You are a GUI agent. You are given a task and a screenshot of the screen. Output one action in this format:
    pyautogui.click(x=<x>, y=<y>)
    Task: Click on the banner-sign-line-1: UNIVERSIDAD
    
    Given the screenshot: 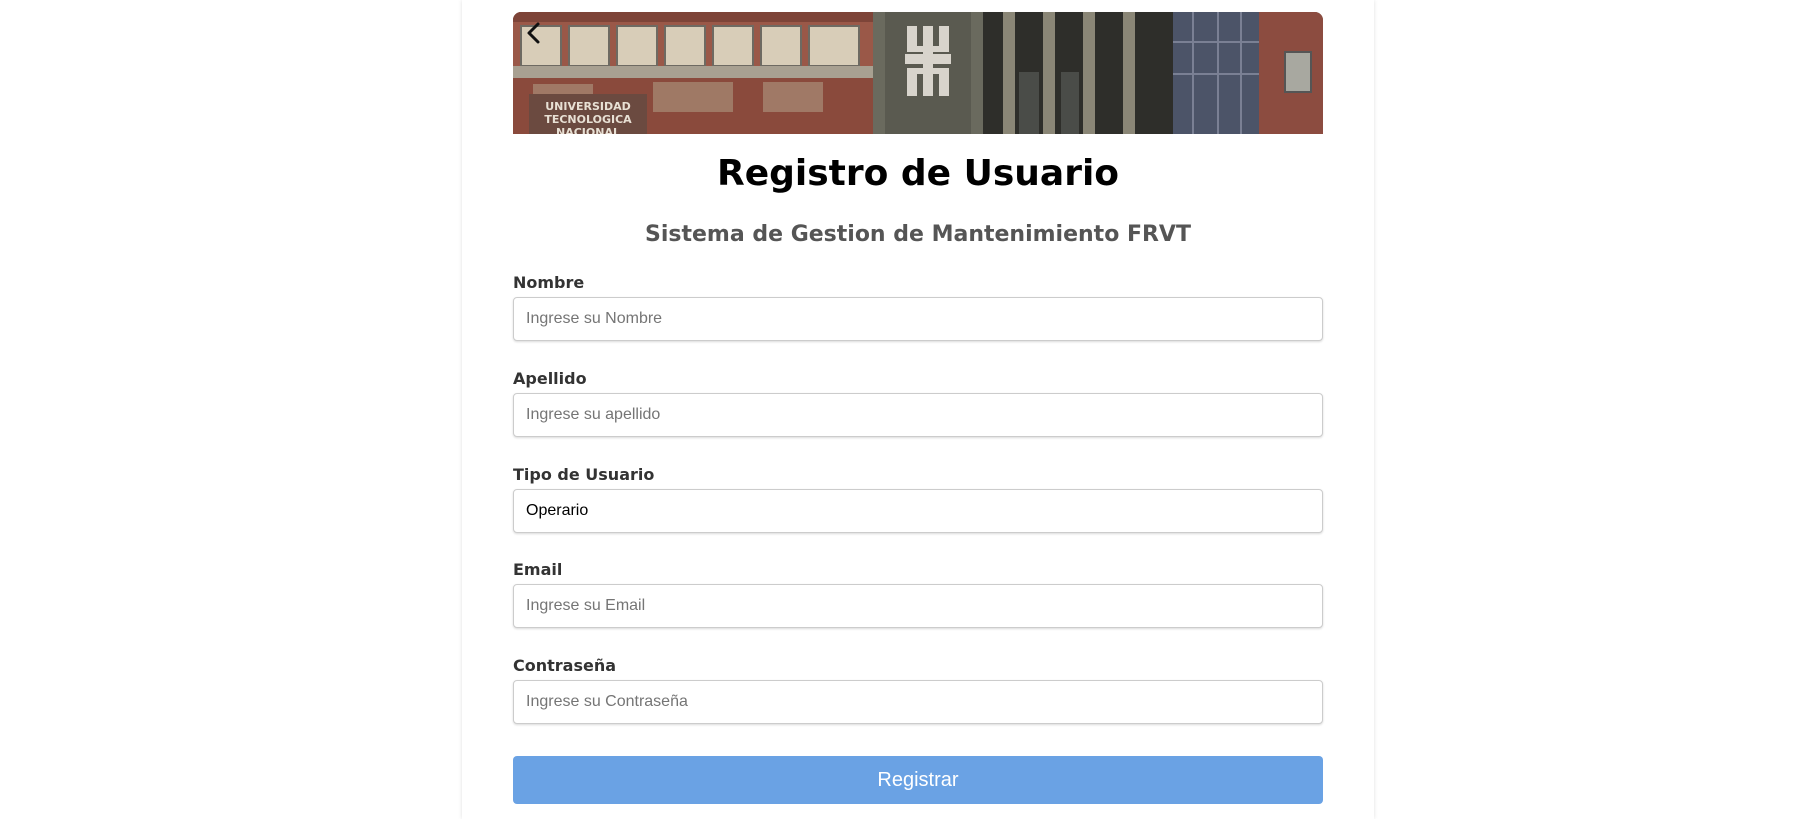 What is the action you would take?
    pyautogui.click(x=588, y=106)
    